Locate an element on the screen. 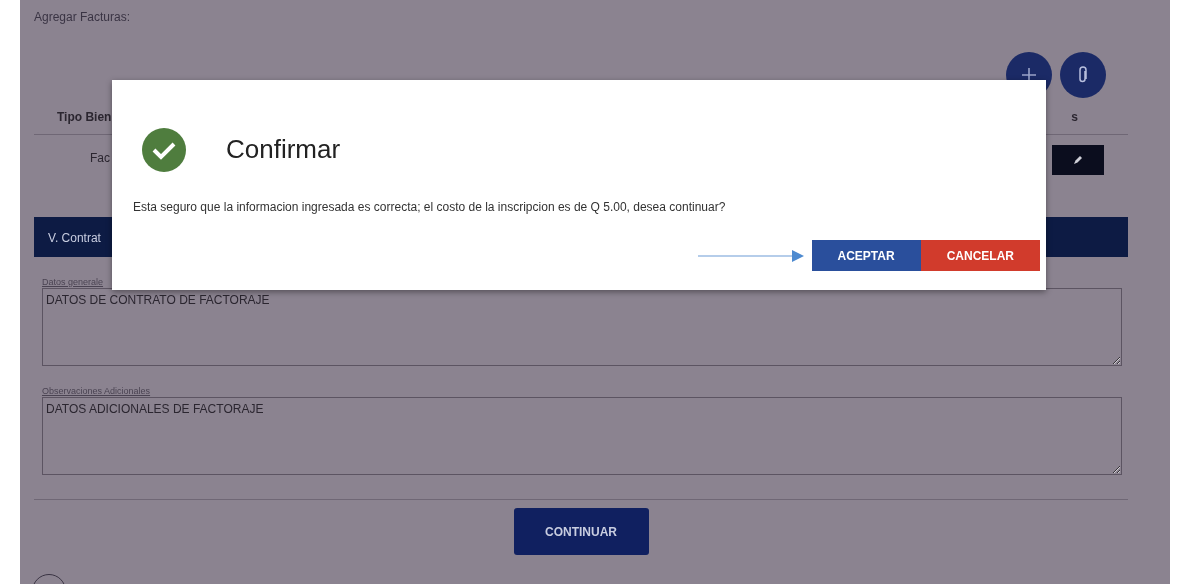 The width and height of the screenshot is (1189, 584). text-area: DATOS ADICIONALES DE FACTORAJE is located at coordinates (582, 436).